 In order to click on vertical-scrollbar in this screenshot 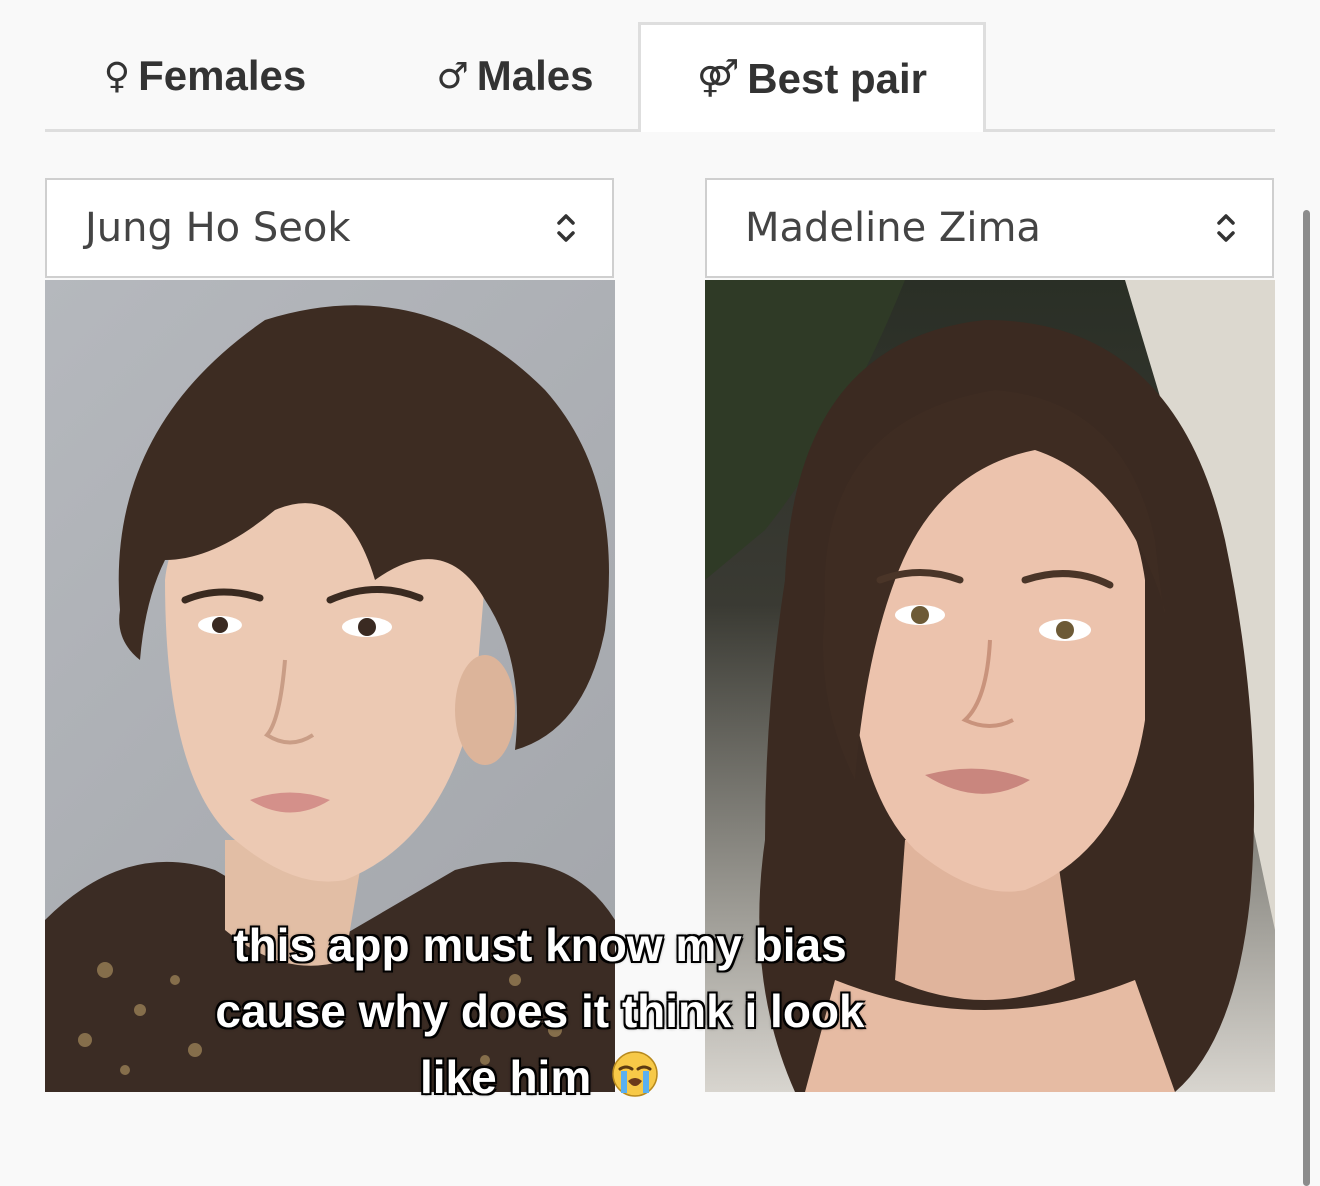, I will do `click(1306, 698)`.